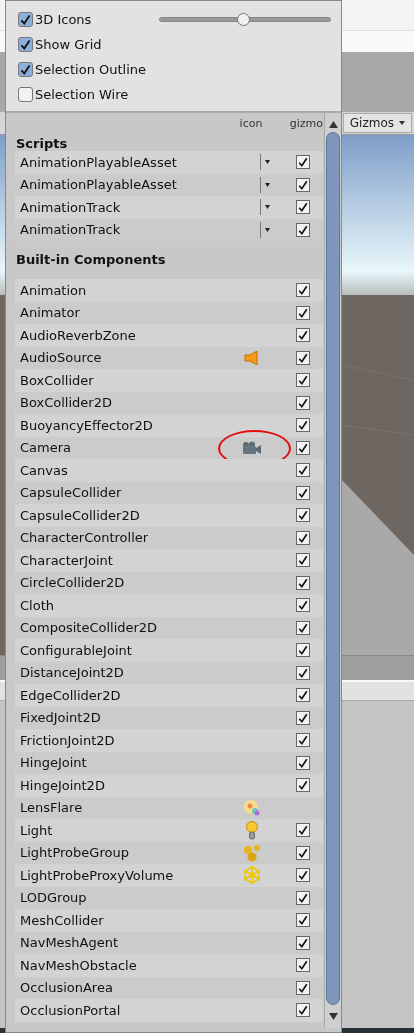  I want to click on scroll-down-icon, so click(333, 1016).